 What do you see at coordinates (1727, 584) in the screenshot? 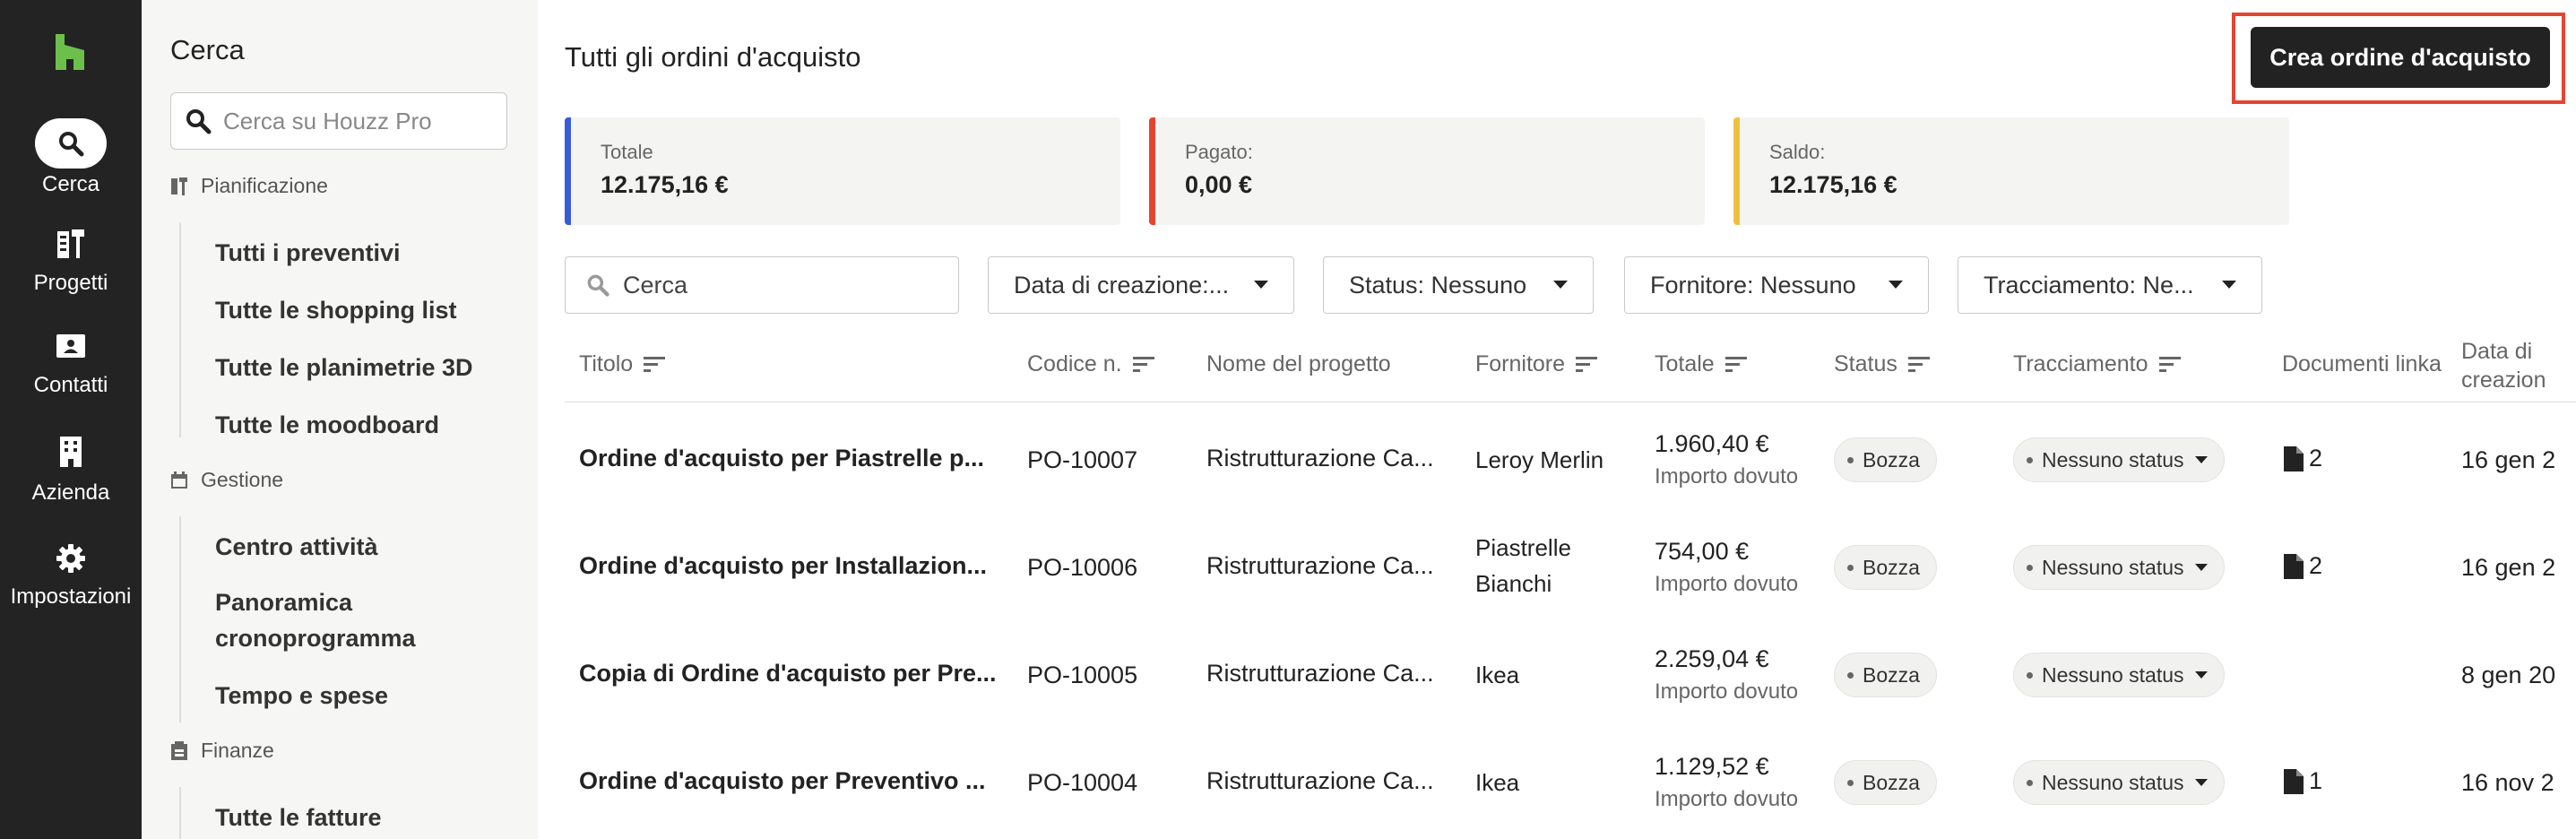
I see `row-total-due-label: Importo dovuto` at bounding box center [1727, 584].